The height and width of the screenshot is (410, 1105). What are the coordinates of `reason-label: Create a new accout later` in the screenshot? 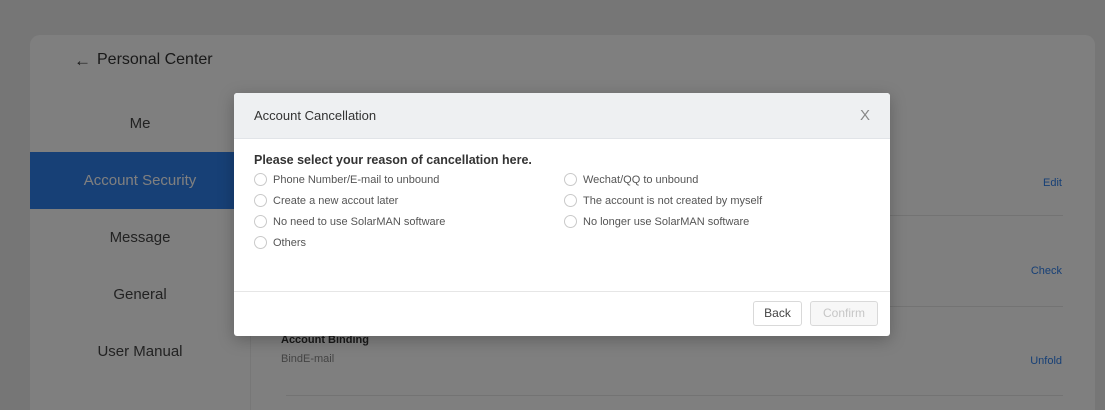 It's located at (336, 200).